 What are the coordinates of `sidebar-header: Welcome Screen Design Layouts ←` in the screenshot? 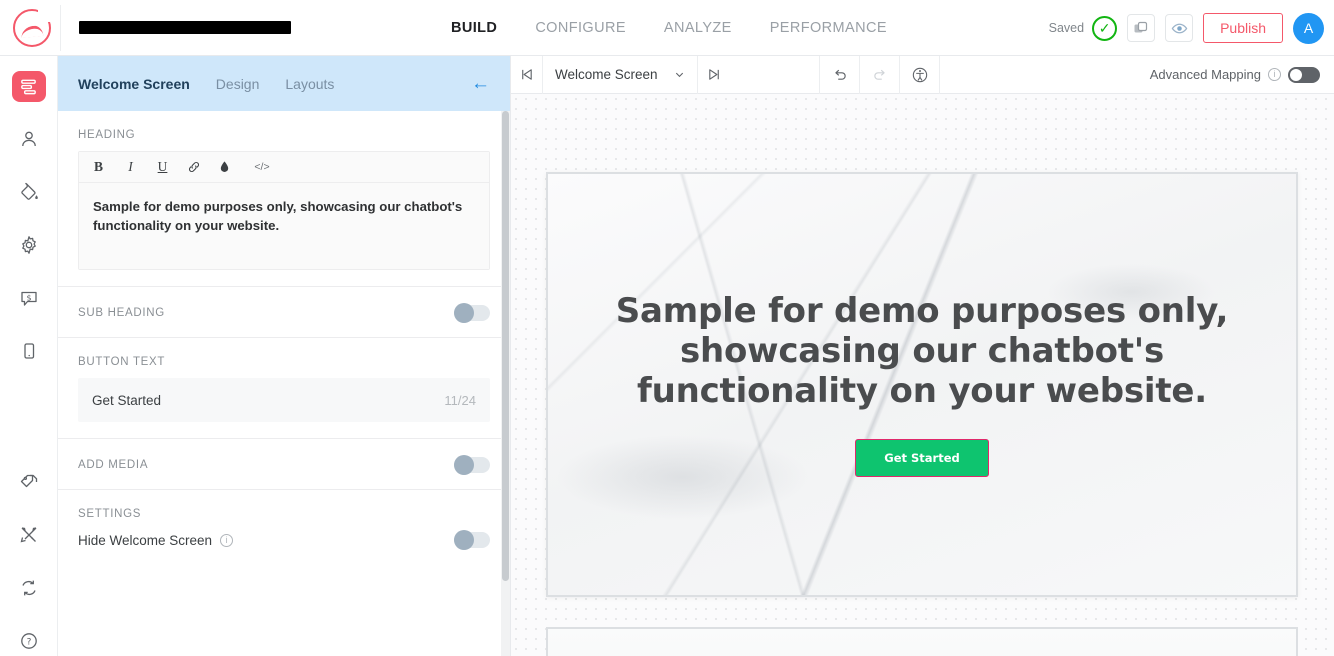 It's located at (284, 83).